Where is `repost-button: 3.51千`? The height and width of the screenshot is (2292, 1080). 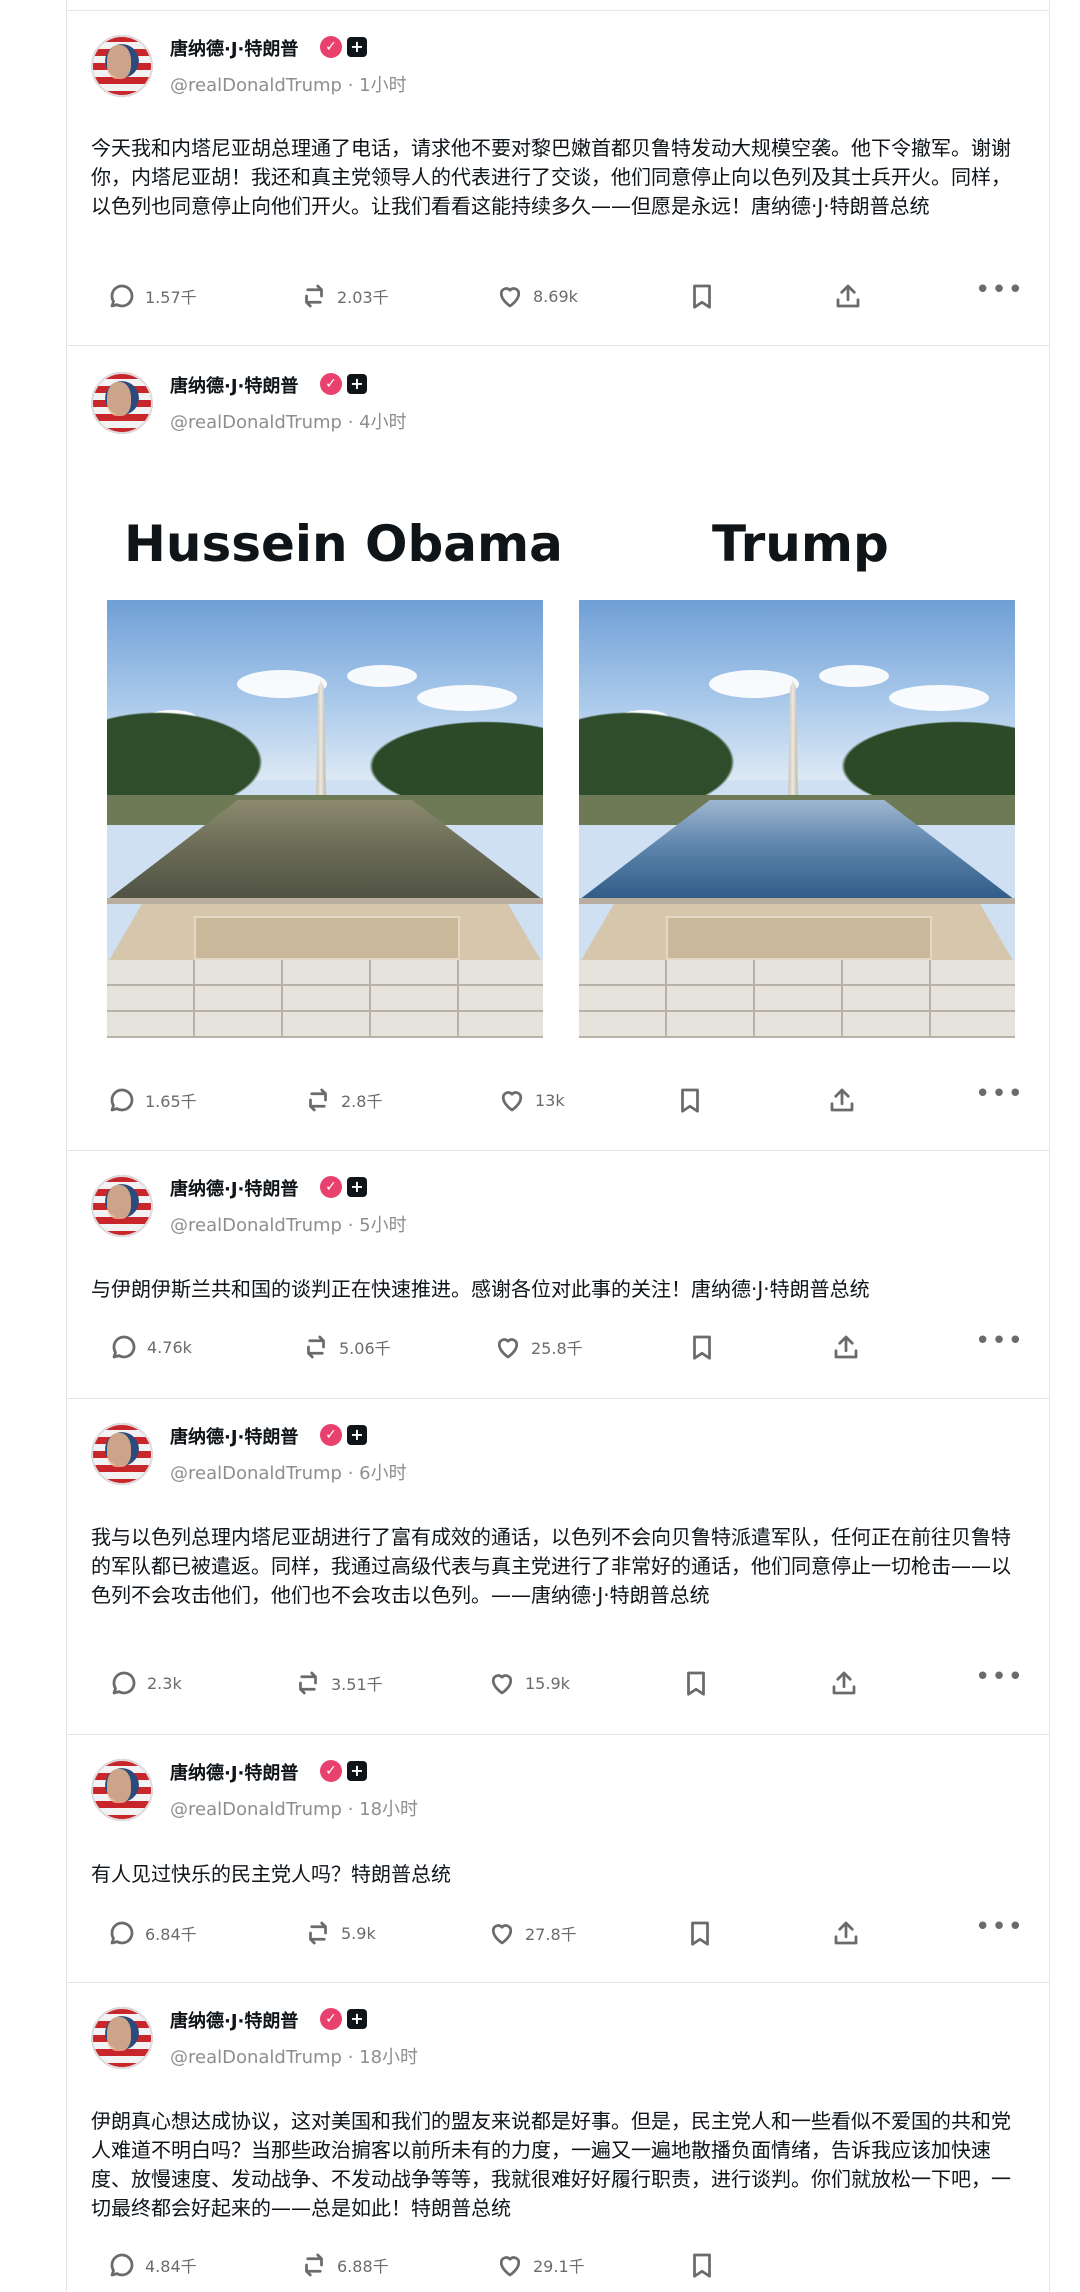
repost-button: 3.51千 is located at coordinates (338, 1683).